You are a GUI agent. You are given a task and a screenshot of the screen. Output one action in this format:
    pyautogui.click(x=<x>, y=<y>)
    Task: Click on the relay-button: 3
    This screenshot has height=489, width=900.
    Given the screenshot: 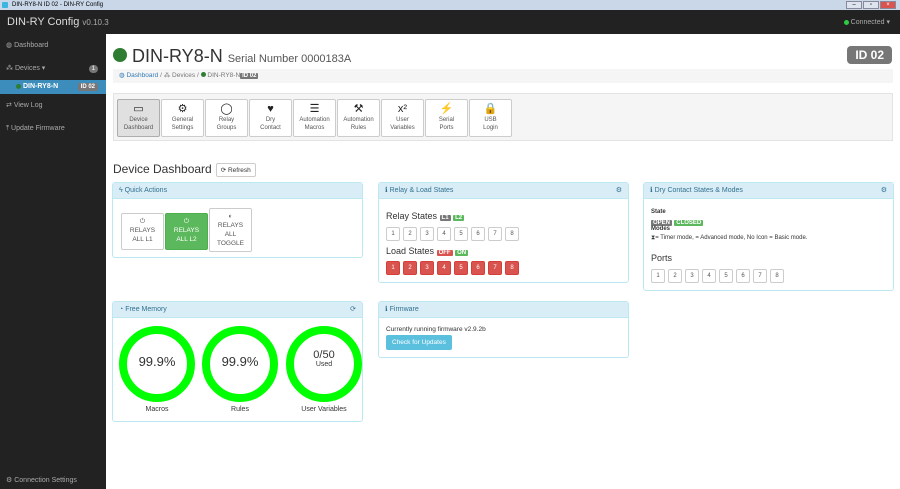 What is the action you would take?
    pyautogui.click(x=427, y=234)
    